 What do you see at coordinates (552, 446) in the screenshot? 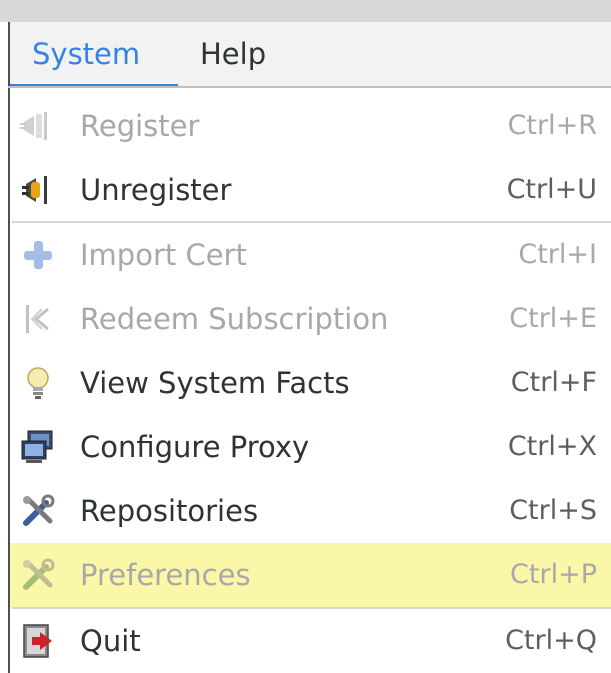
I see `configure-proxy-shortcut: Ctrl+X` at bounding box center [552, 446].